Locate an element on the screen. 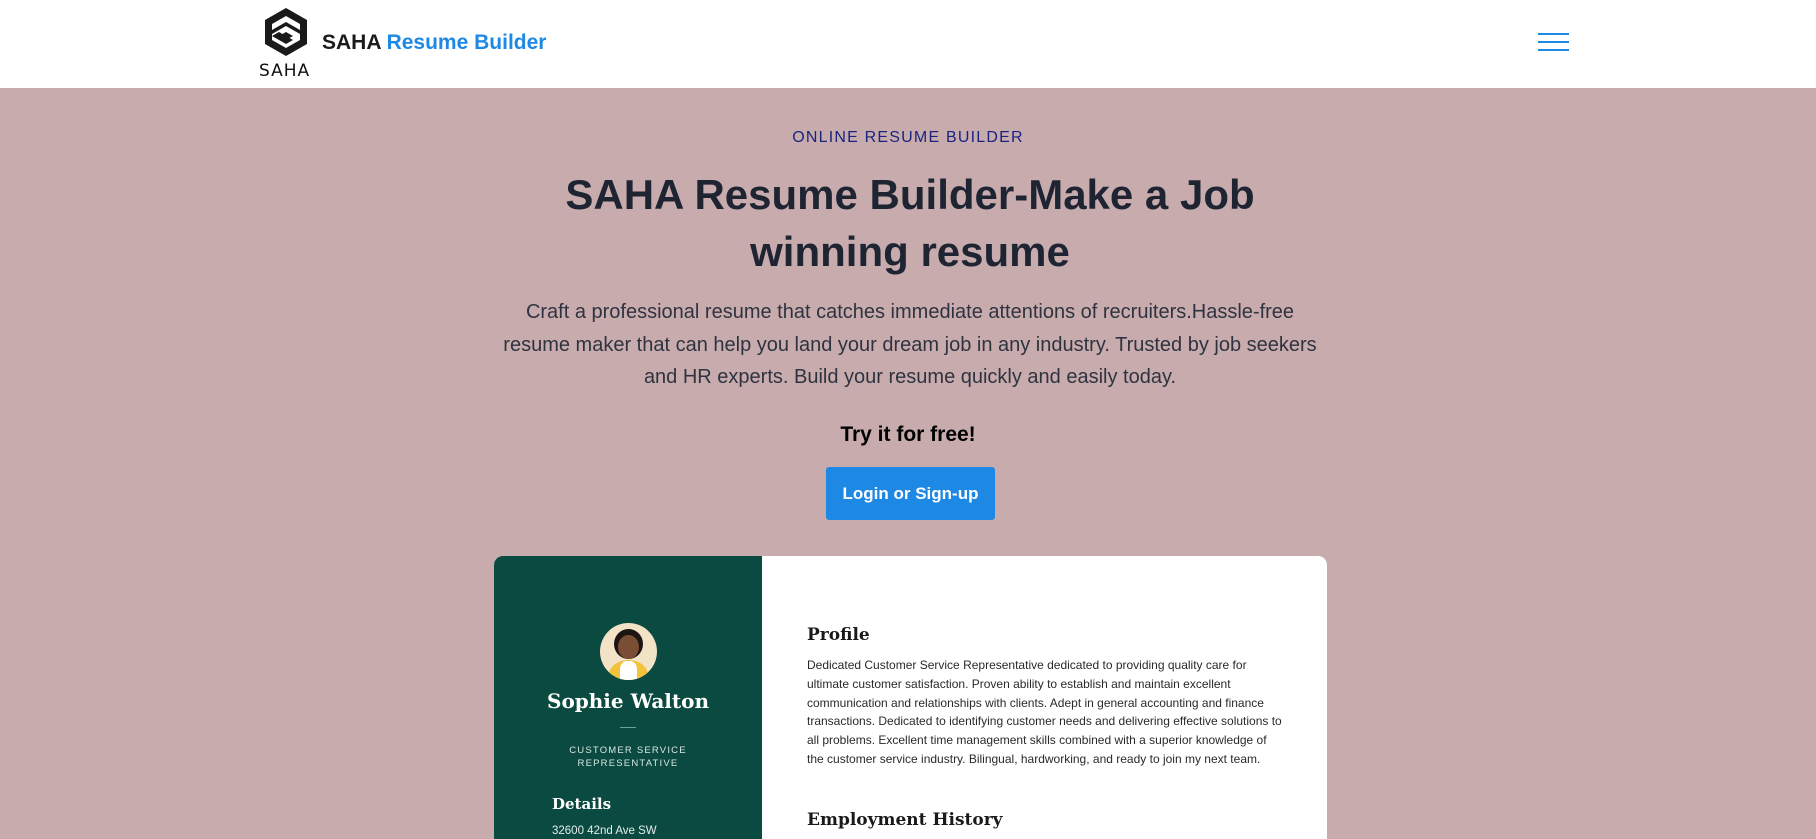  details-heading: Details is located at coordinates (582, 804).